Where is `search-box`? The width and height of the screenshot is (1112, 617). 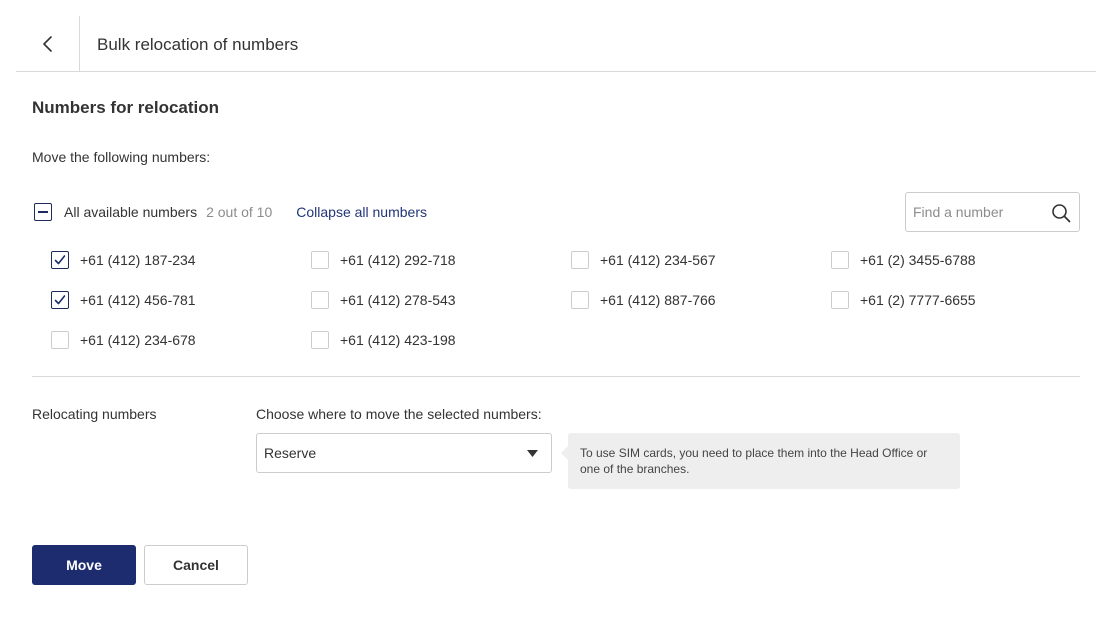 search-box is located at coordinates (992, 212).